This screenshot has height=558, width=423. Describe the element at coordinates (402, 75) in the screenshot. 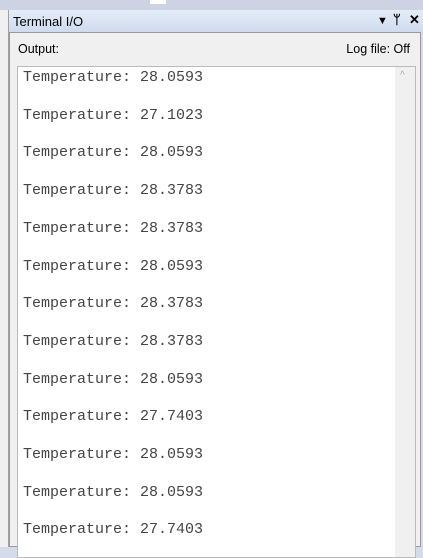

I see `scroll-up-icon: ^` at that location.